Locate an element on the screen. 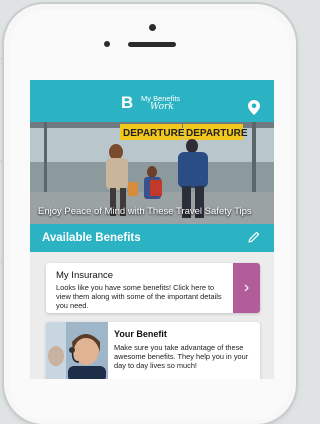 The image size is (320, 424). proximity-sensor is located at coordinates (107, 44).